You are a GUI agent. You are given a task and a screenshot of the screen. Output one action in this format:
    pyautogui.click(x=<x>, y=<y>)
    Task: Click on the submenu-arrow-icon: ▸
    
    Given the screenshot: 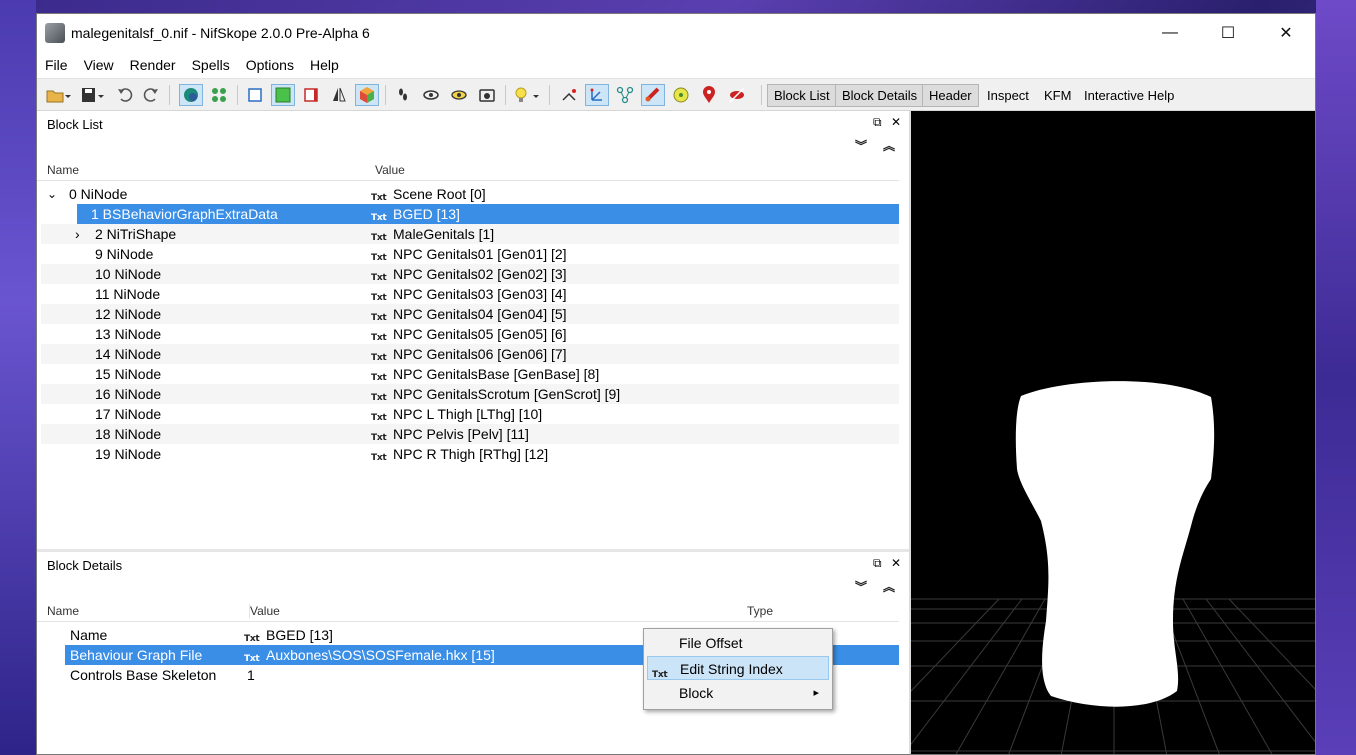 What is the action you would take?
    pyautogui.click(x=816, y=693)
    